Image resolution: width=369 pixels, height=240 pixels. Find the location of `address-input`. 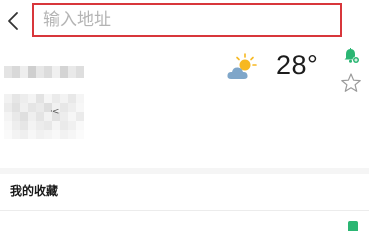

address-input is located at coordinates (187, 20).